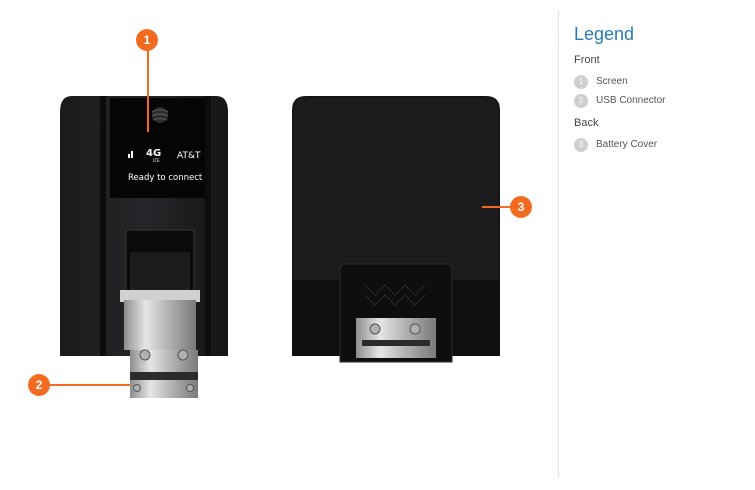 The width and height of the screenshot is (755, 490). I want to click on usb-screw-right, so click(183, 355).